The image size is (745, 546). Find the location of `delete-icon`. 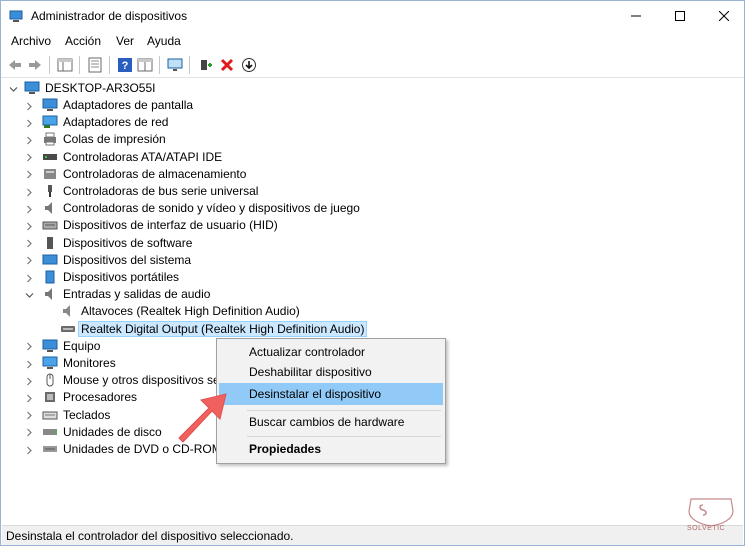

delete-icon is located at coordinates (227, 65).